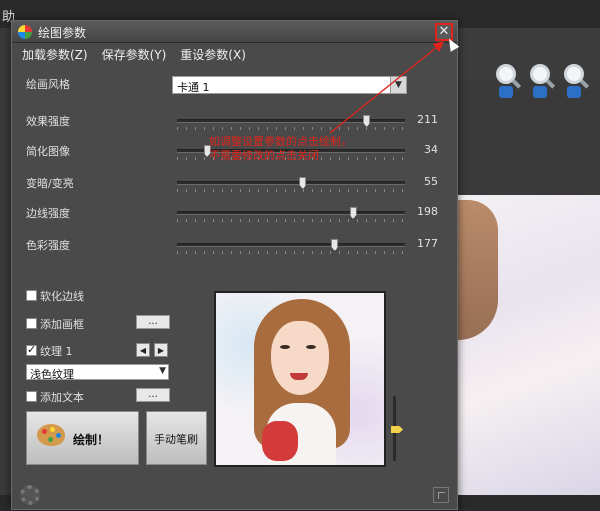  Describe the element at coordinates (31, 396) in the screenshot. I see `add-text-checkbox` at that location.